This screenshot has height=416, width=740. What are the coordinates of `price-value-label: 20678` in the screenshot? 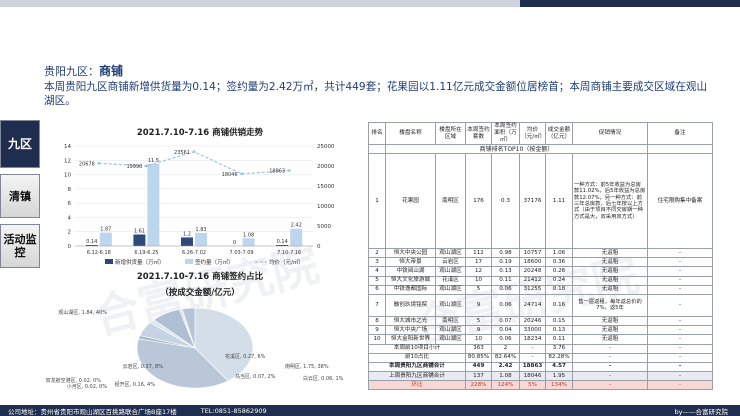 It's located at (87, 164).